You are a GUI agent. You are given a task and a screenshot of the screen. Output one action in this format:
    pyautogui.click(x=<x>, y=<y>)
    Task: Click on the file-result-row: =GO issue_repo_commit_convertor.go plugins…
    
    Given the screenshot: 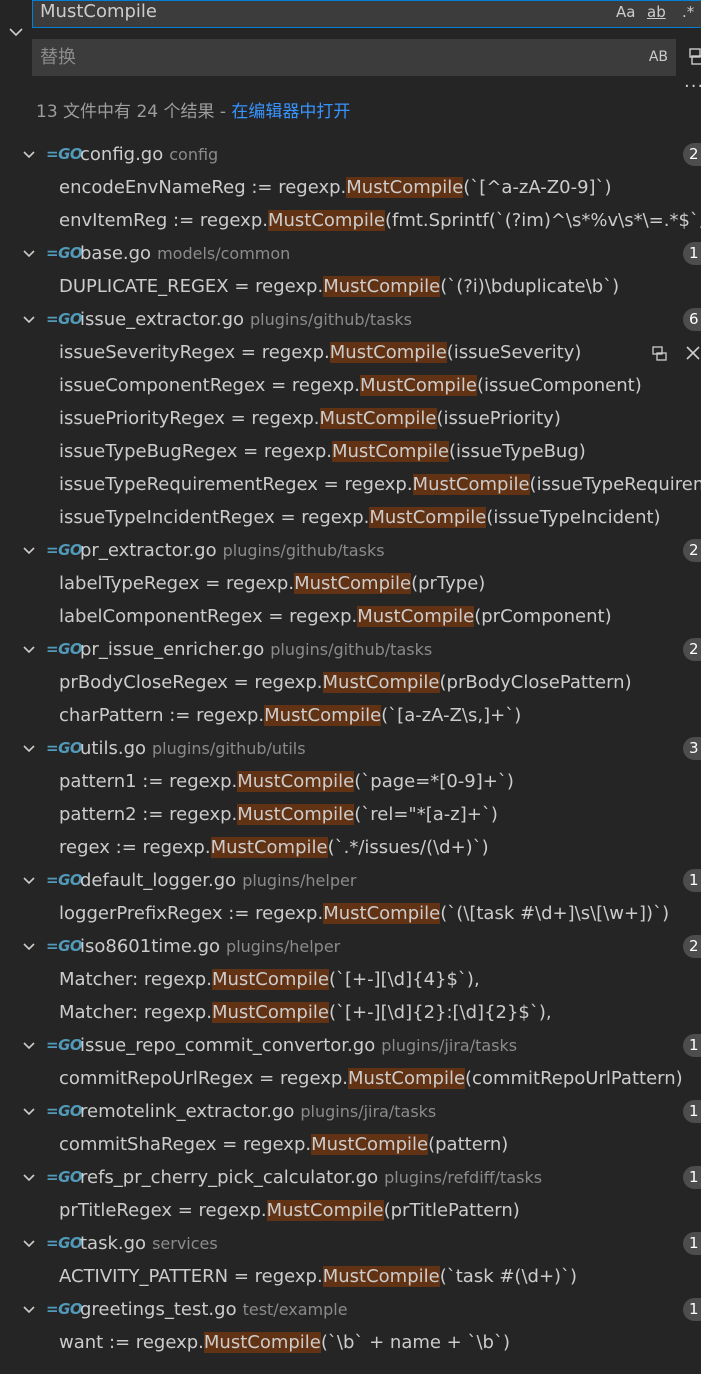 What is the action you would take?
    pyautogui.click(x=350, y=1045)
    